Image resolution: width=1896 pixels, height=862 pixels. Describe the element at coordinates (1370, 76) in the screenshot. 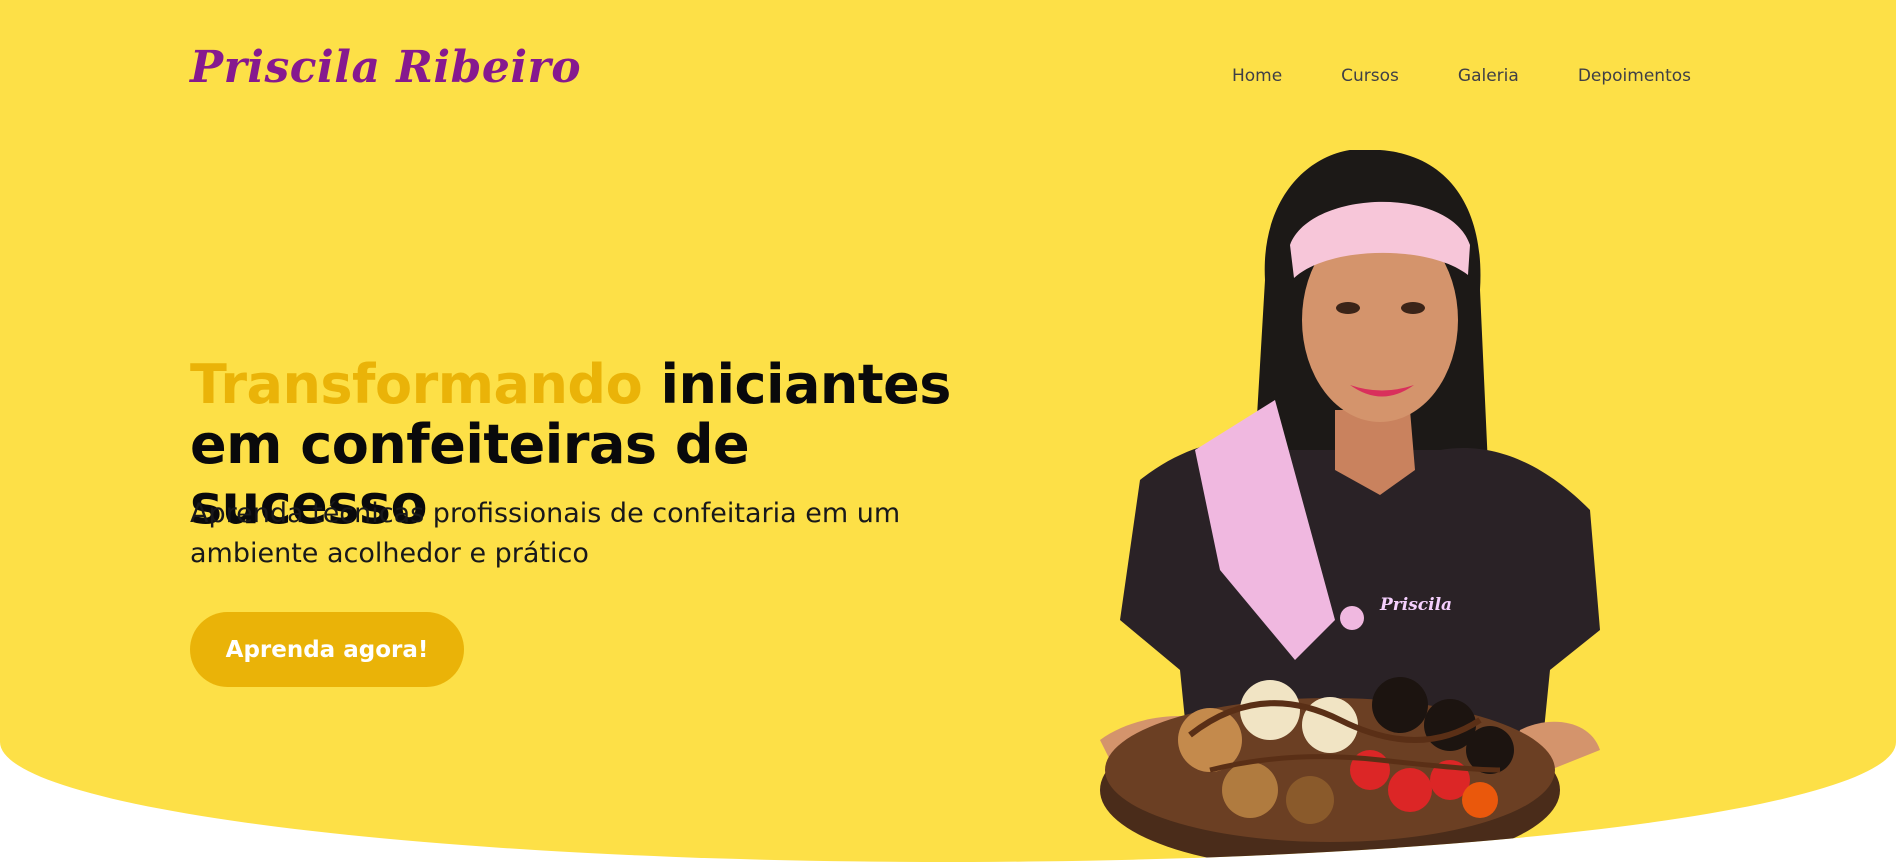

I see `nav-link-cursos: Cursos` at that location.